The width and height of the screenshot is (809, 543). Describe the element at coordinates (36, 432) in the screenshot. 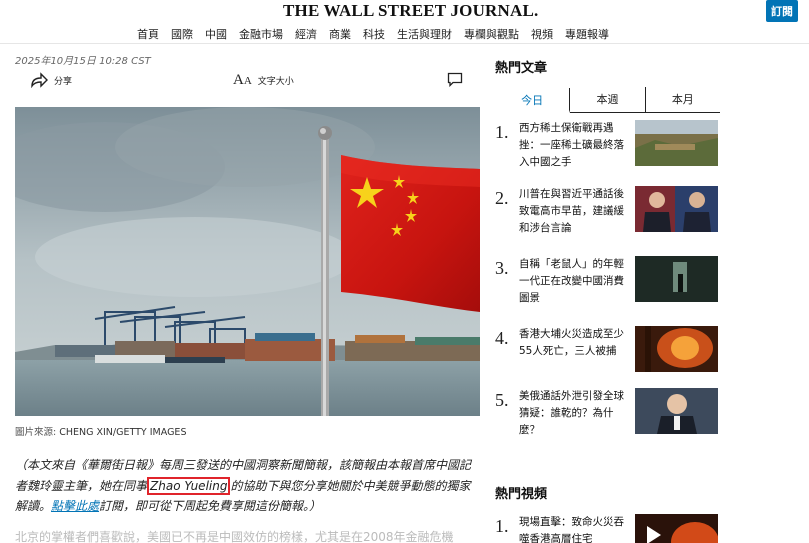

I see `caption-prefix: 圖片來源:` at that location.